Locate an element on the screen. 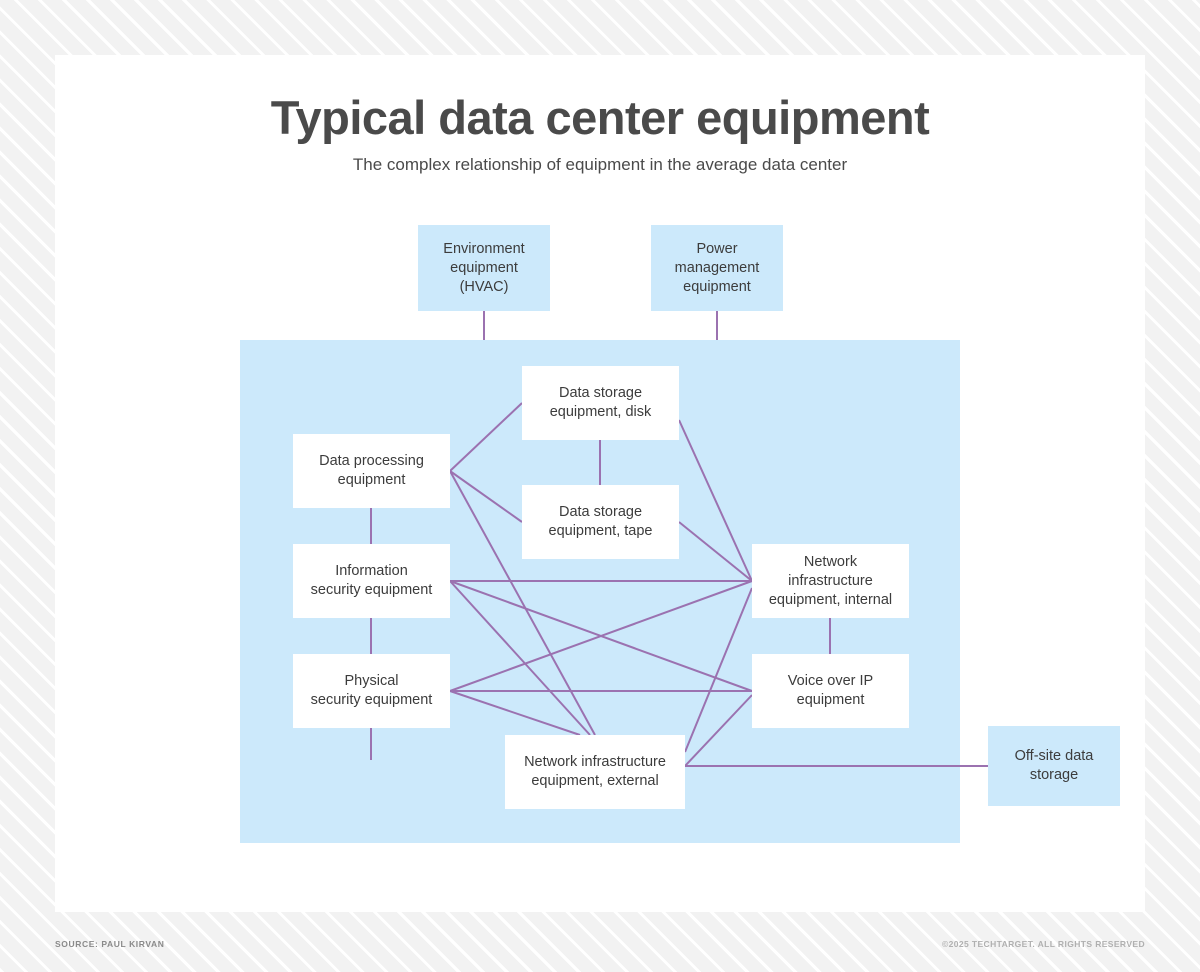 The width and height of the screenshot is (1200, 972). node-label-info-security: Information security equipment is located at coordinates (371, 580).